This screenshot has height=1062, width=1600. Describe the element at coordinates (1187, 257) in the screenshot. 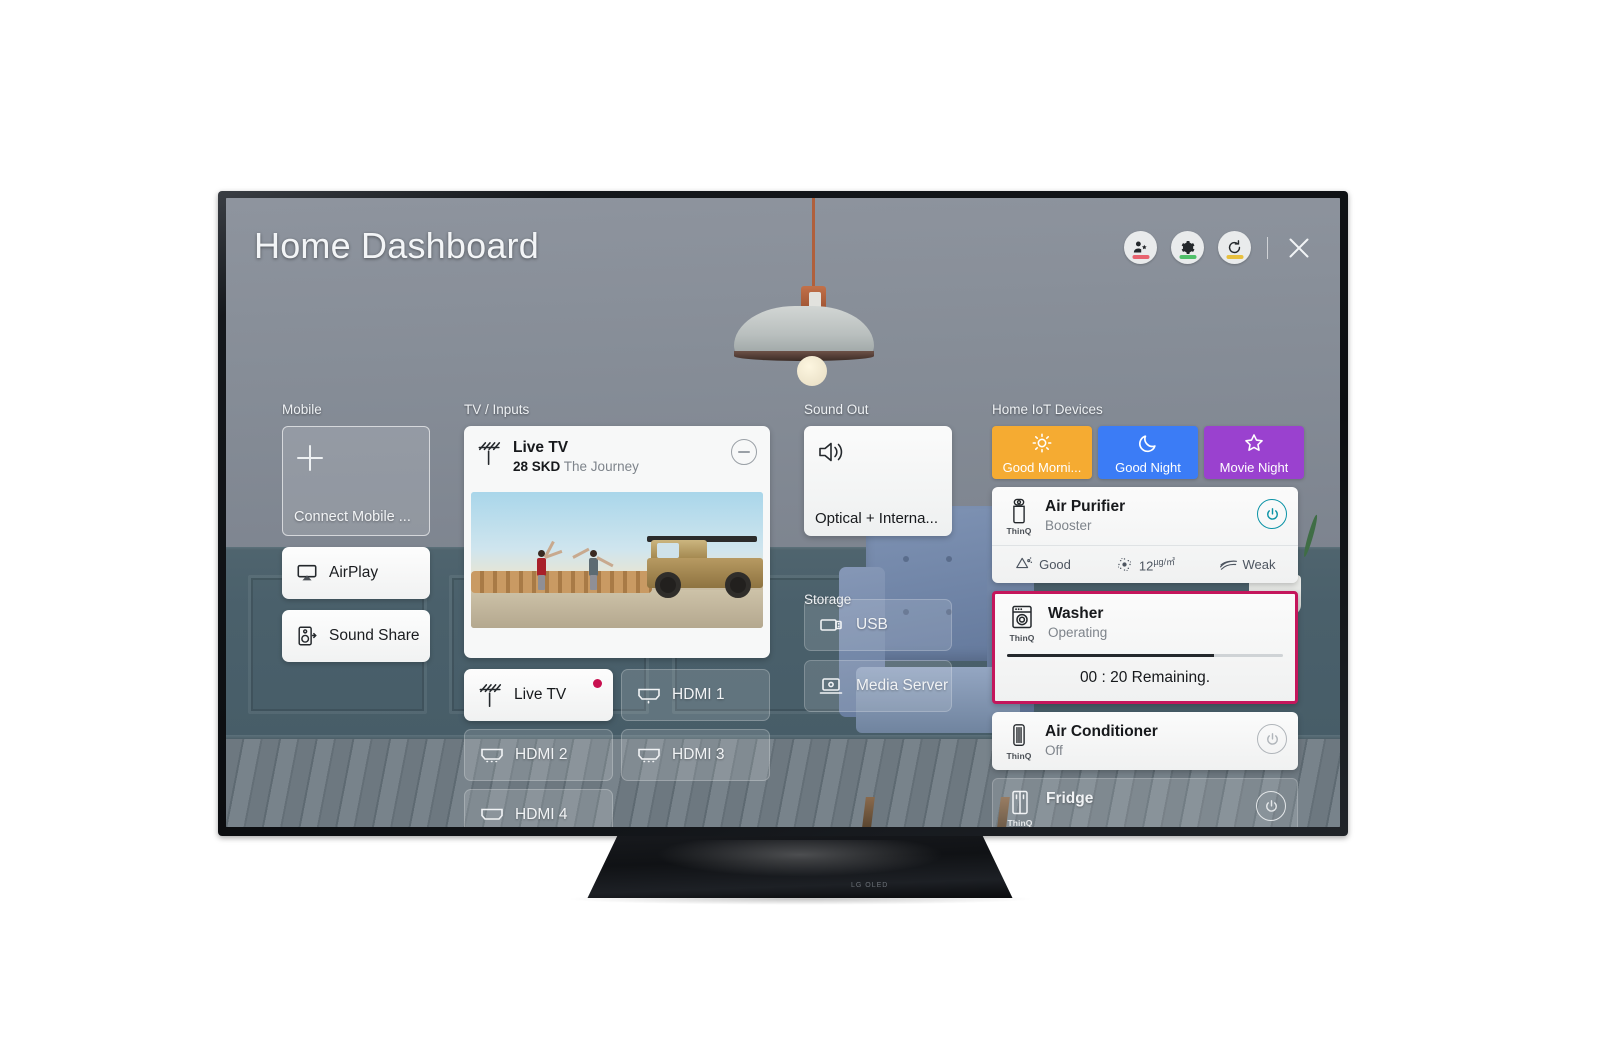

I see `settings-accent-bar` at that location.